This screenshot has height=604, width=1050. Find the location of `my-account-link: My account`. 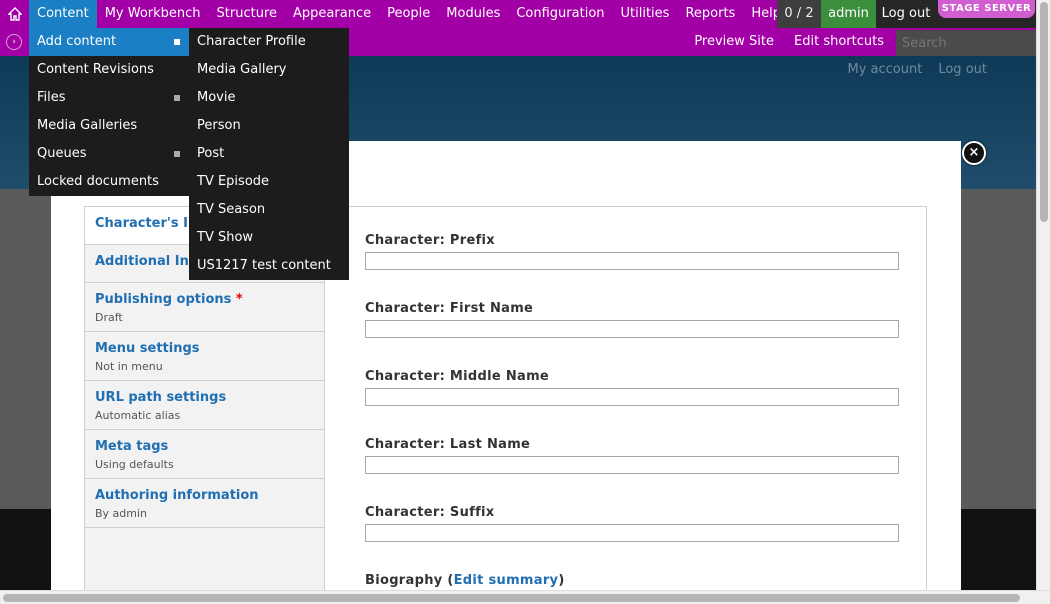

my-account-link: My account is located at coordinates (885, 69).